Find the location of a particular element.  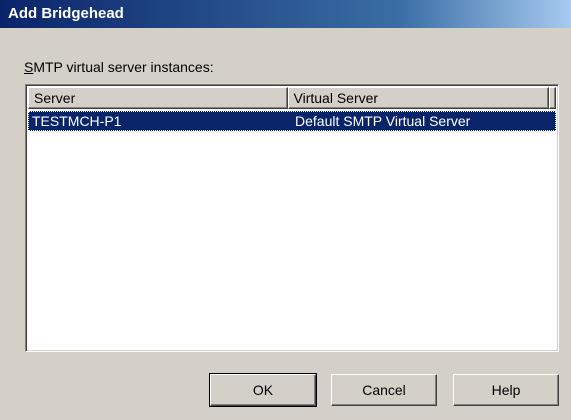

label-text: MTP virtual server instances: is located at coordinates (123, 67).